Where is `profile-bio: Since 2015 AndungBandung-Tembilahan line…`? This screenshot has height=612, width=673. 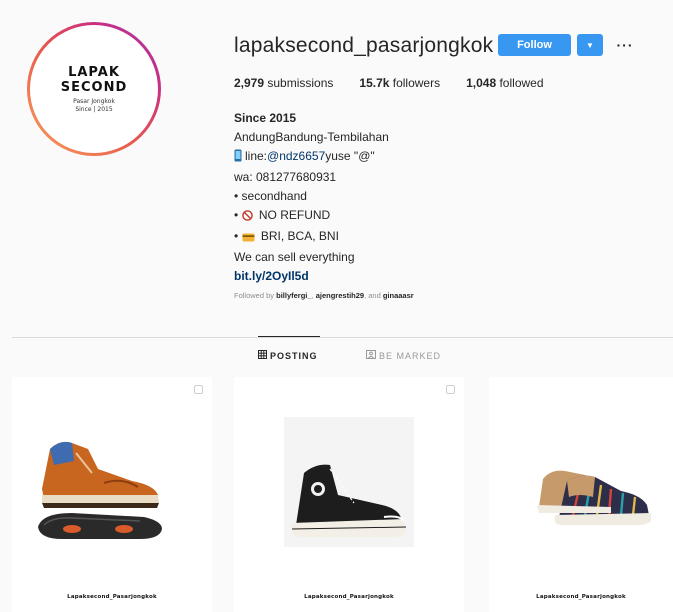
profile-bio: Since 2015 AndungBandung-Tembilahan line… is located at coordinates (404, 197).